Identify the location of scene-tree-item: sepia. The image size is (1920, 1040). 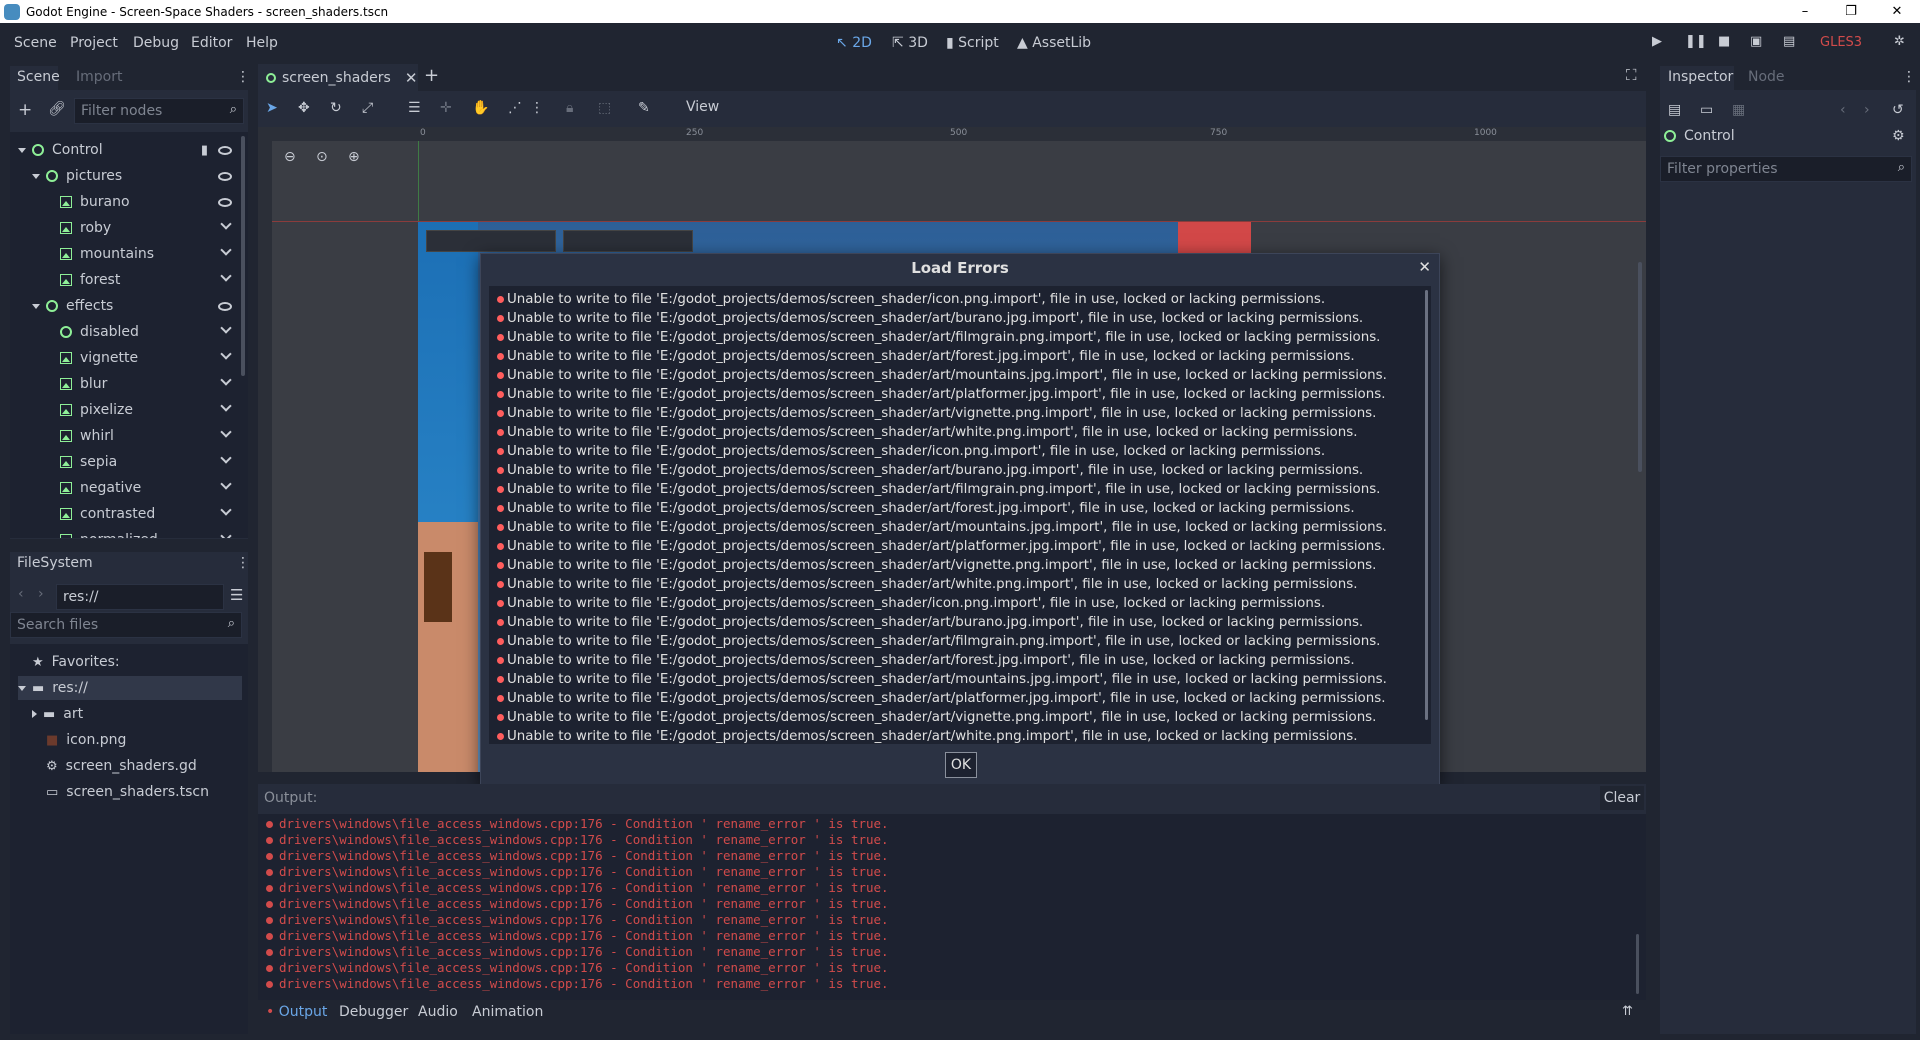
(139, 462).